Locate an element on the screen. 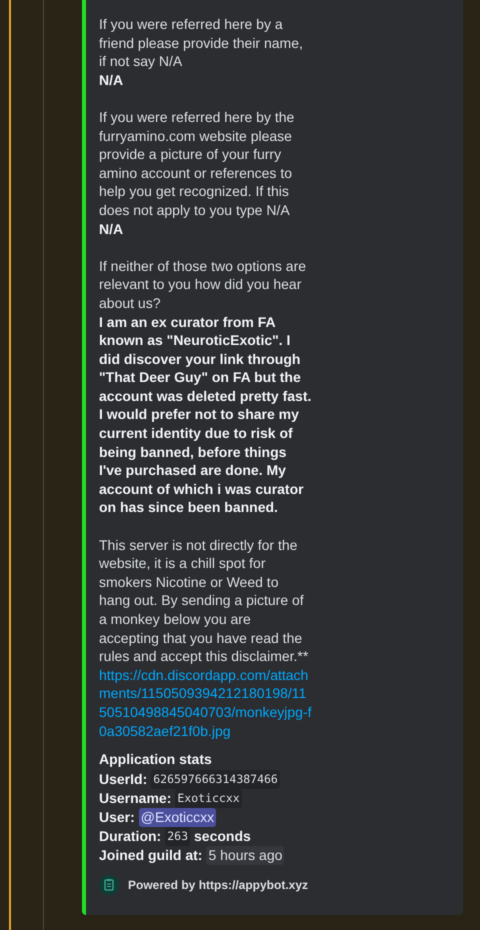 The width and height of the screenshot is (480, 930). timestamp: 5 hours ago is located at coordinates (245, 856).